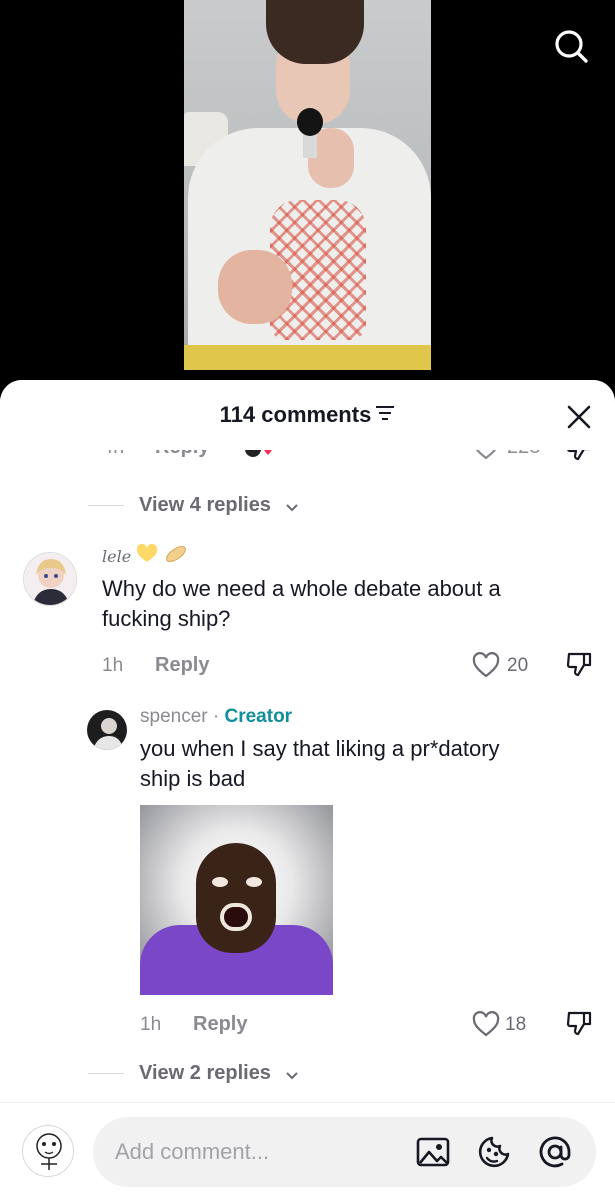 The image size is (615, 1200). I want to click on reply-time: 1h, so click(151, 1024).